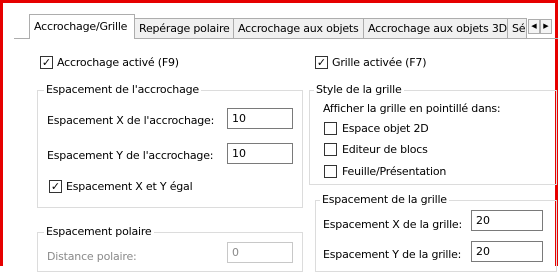  What do you see at coordinates (260, 153) in the screenshot?
I see `snap-y-input: 10` at bounding box center [260, 153].